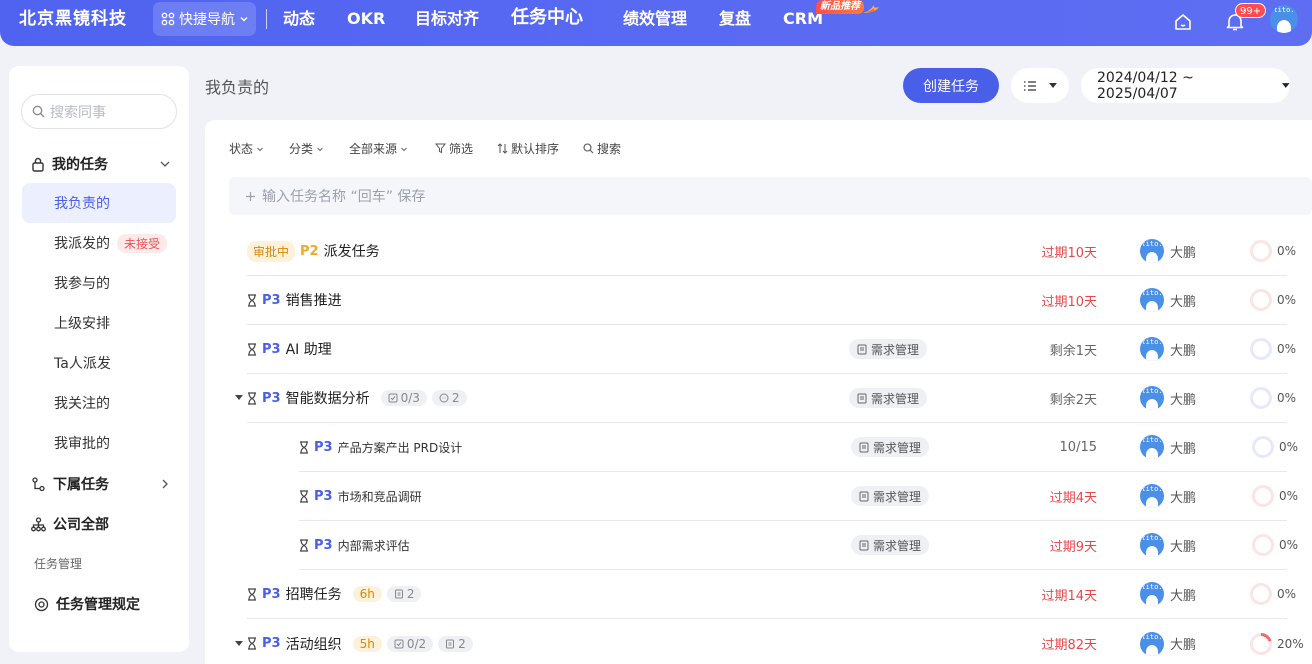  I want to click on sidebar-item-dispatched: 我派发的 未接受, so click(99, 243).